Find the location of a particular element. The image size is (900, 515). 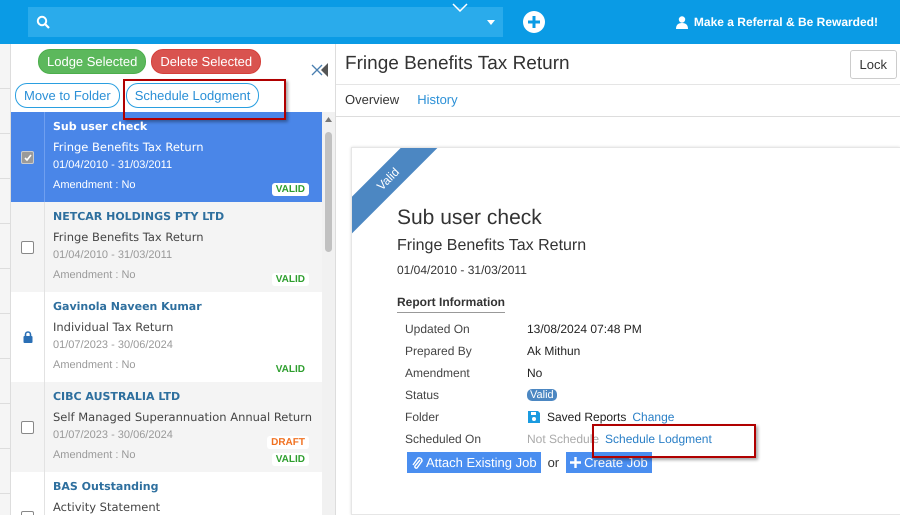

collapse-icon is located at coordinates (320, 70).